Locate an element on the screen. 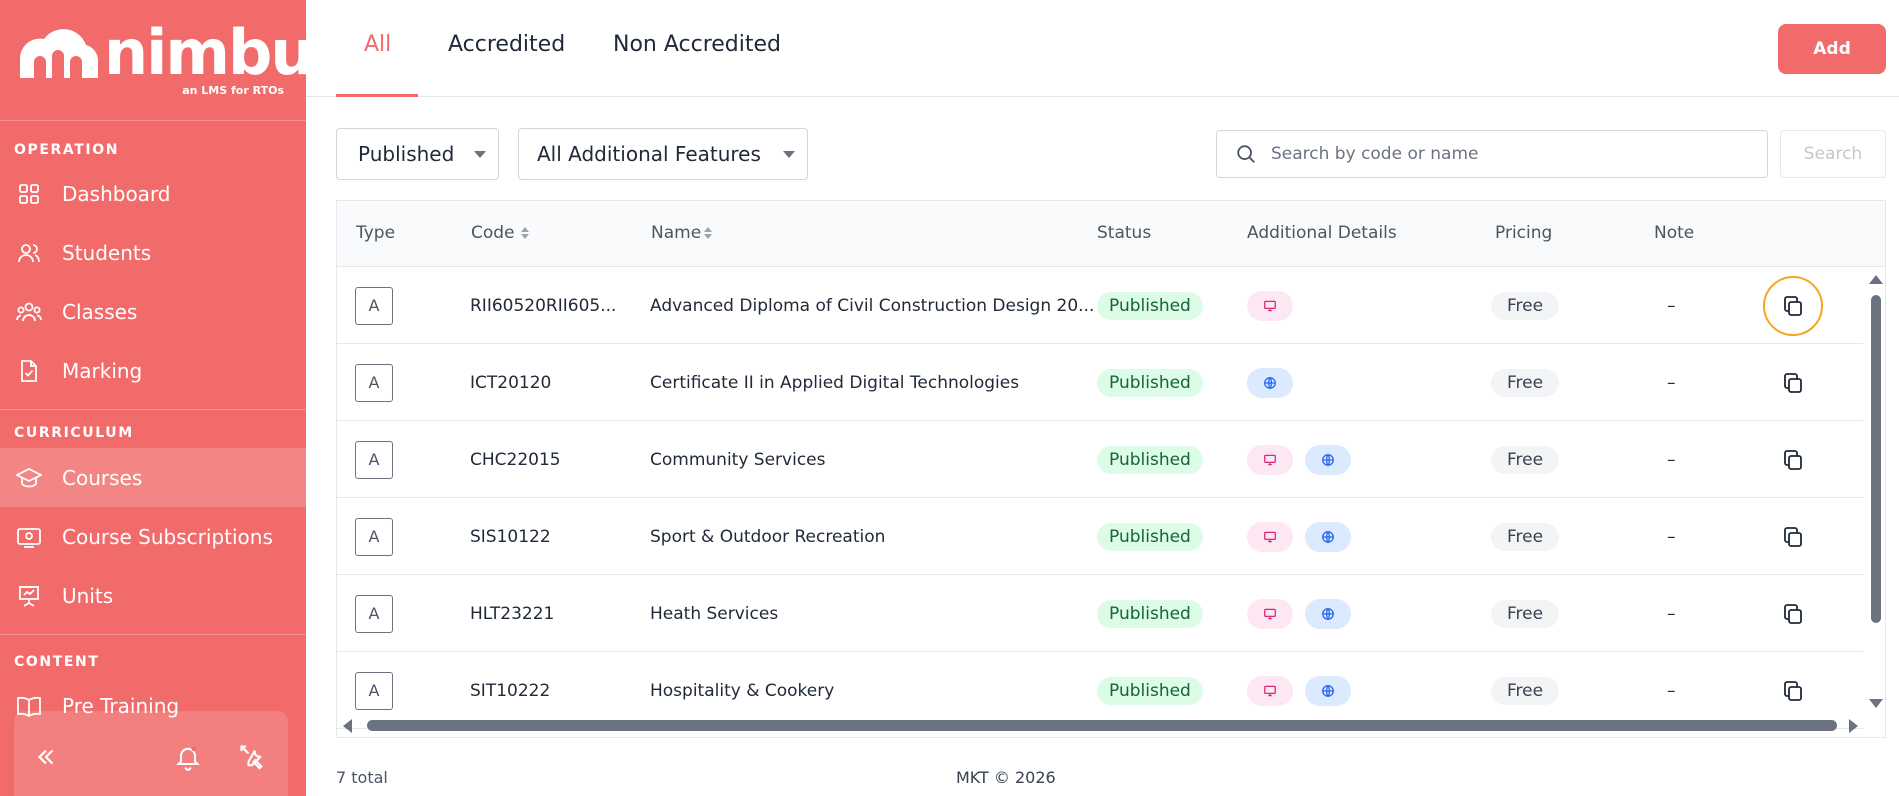 This screenshot has height=796, width=1899. sidebar-item-marking: Marking is located at coordinates (153, 370).